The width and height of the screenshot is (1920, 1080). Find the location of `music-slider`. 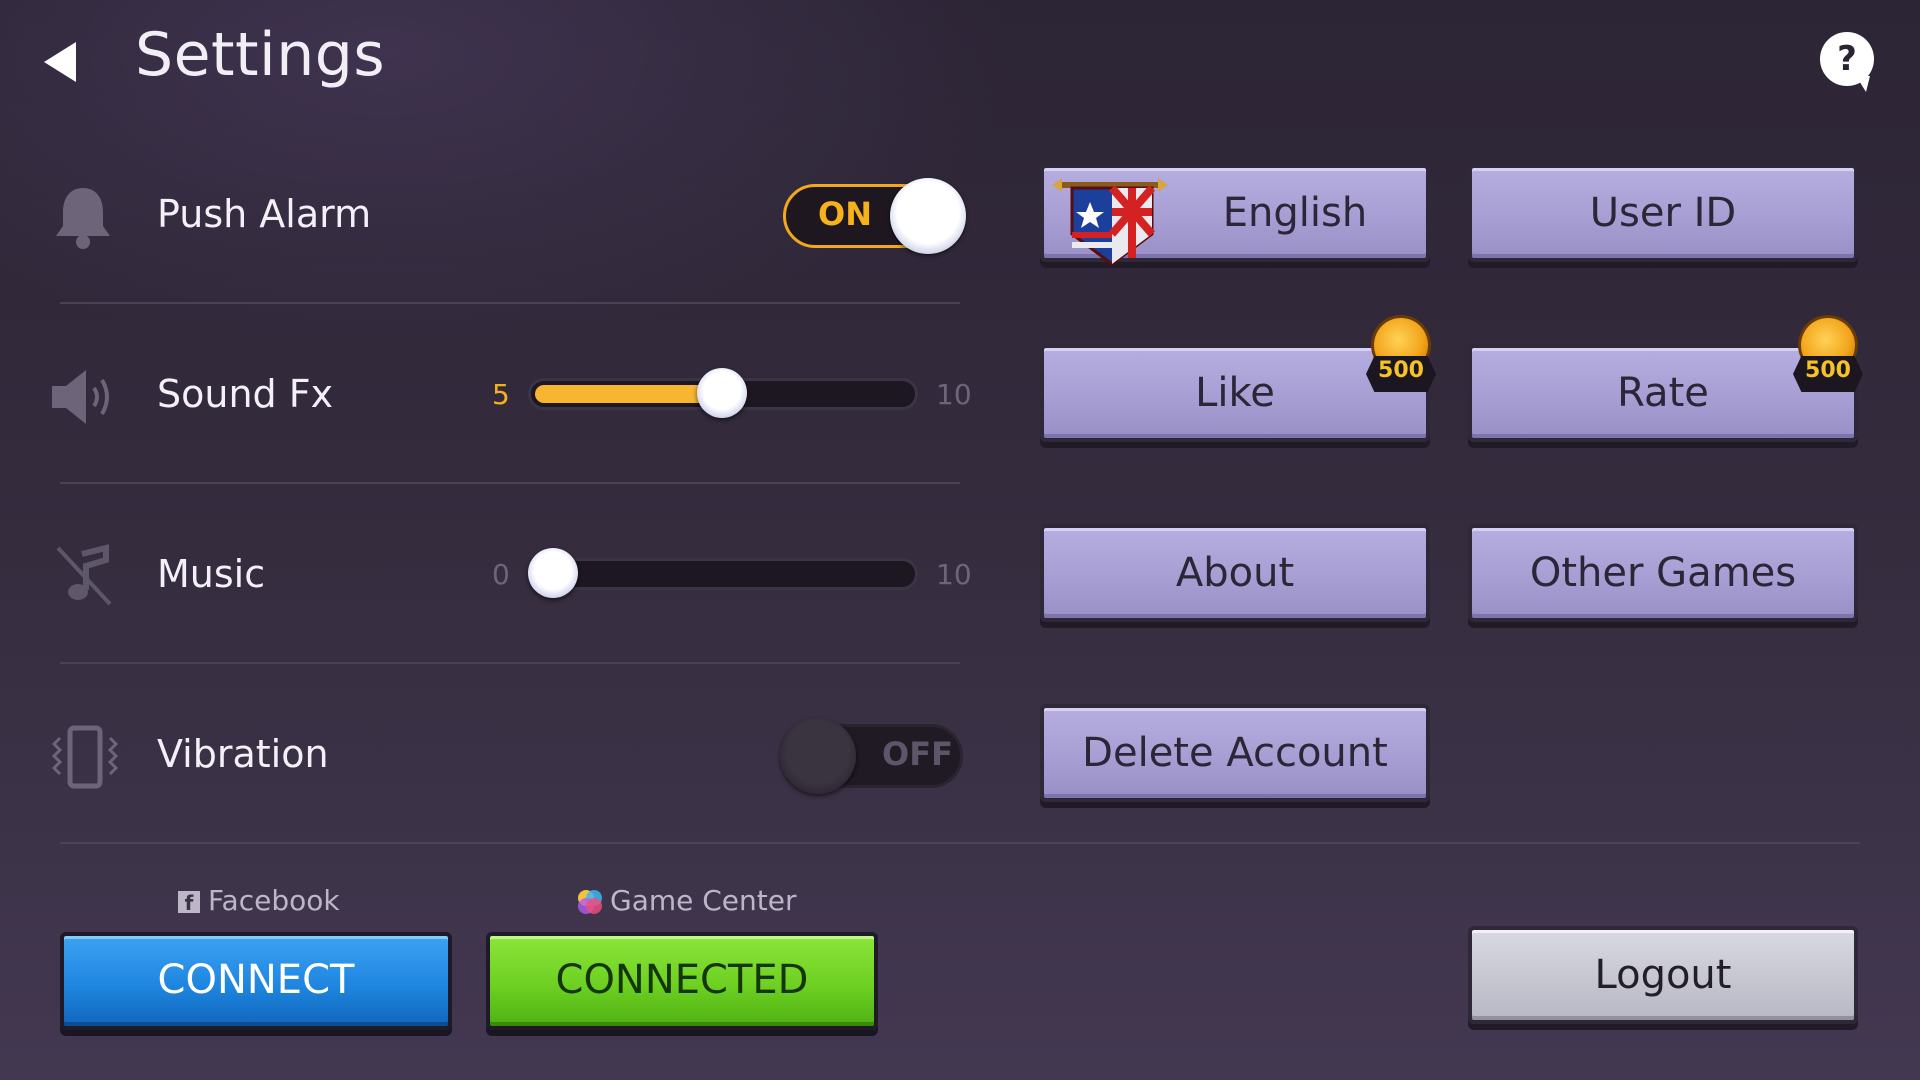

music-slider is located at coordinates (723, 574).